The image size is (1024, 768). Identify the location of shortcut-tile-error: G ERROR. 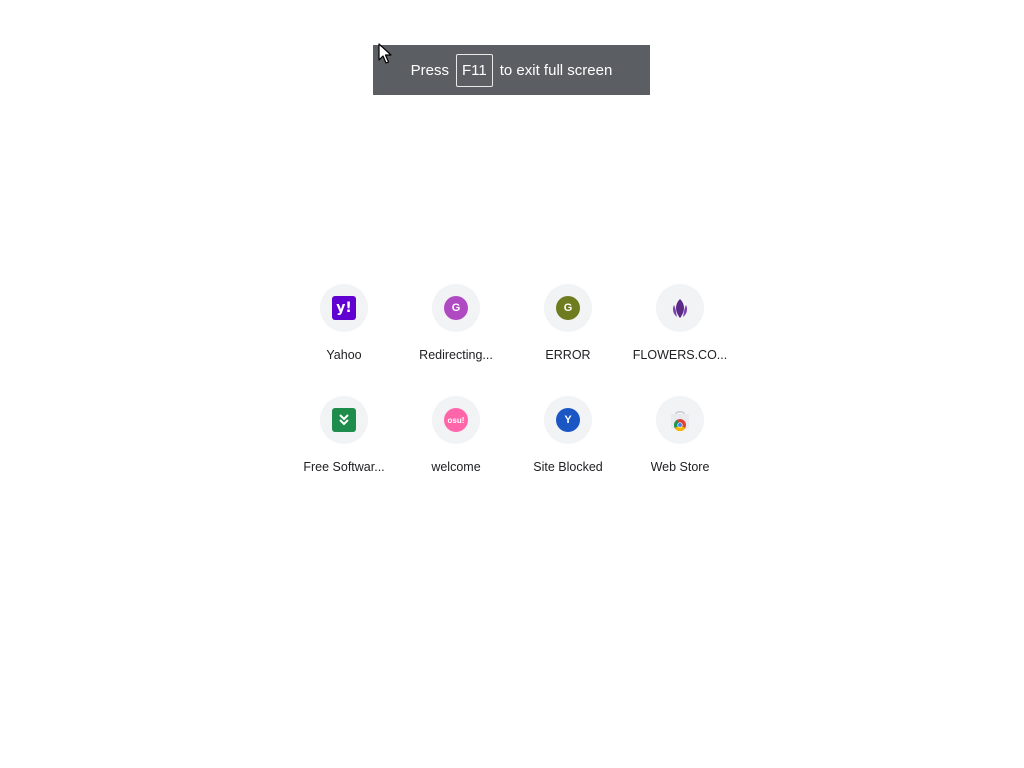
(568, 332).